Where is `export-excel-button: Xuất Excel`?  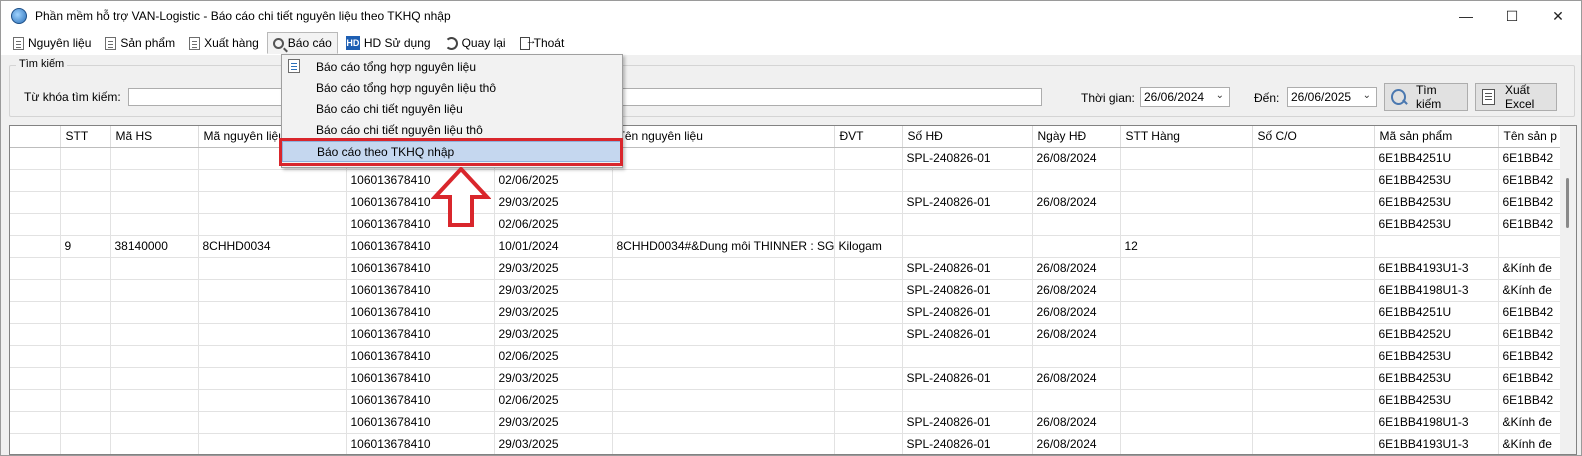
export-excel-button: Xuất Excel is located at coordinates (1516, 97).